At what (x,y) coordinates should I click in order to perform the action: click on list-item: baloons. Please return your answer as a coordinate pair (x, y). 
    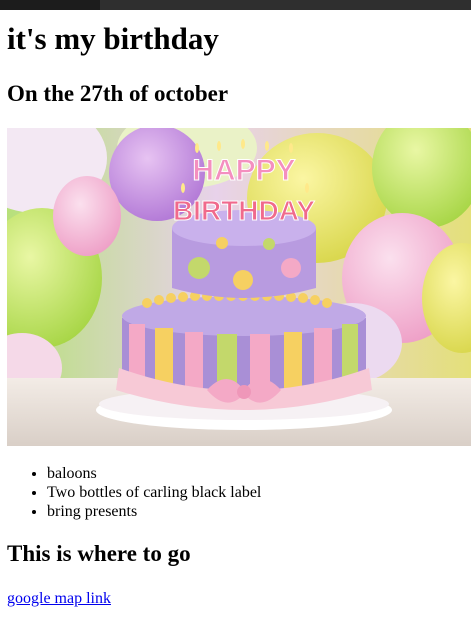
    Looking at the image, I should click on (154, 473).